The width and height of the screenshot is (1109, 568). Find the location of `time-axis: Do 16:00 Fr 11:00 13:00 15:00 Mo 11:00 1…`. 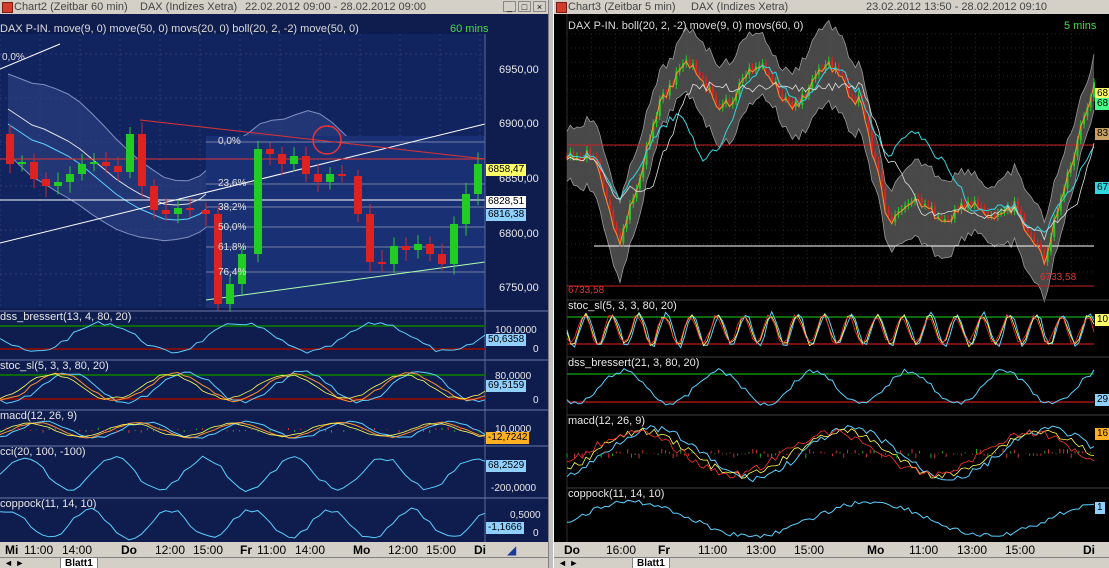

time-axis: Do 16:00 Fr 11:00 13:00 15:00 Mo 11:00 1… is located at coordinates (831, 549).